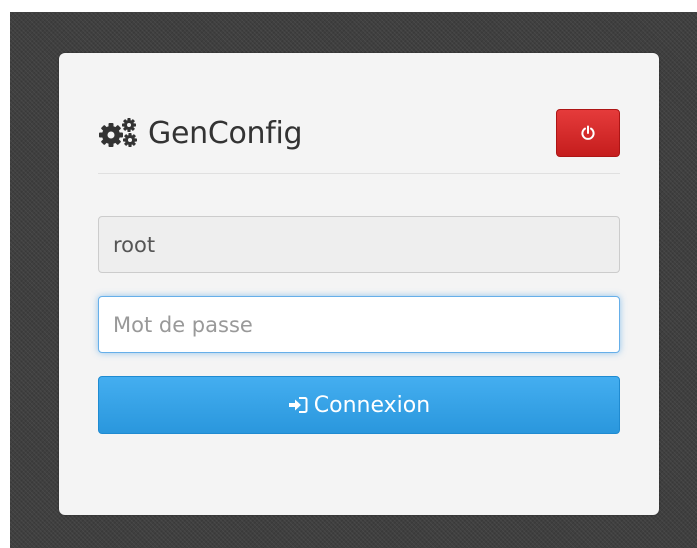 The image size is (697, 548). Describe the element at coordinates (225, 133) in the screenshot. I see `app-title: GenConfig` at that location.